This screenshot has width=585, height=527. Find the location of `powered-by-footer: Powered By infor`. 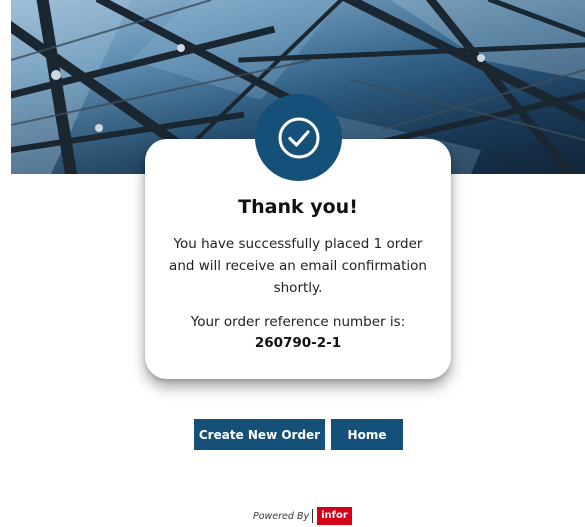

powered-by-footer: Powered By infor is located at coordinates (302, 516).